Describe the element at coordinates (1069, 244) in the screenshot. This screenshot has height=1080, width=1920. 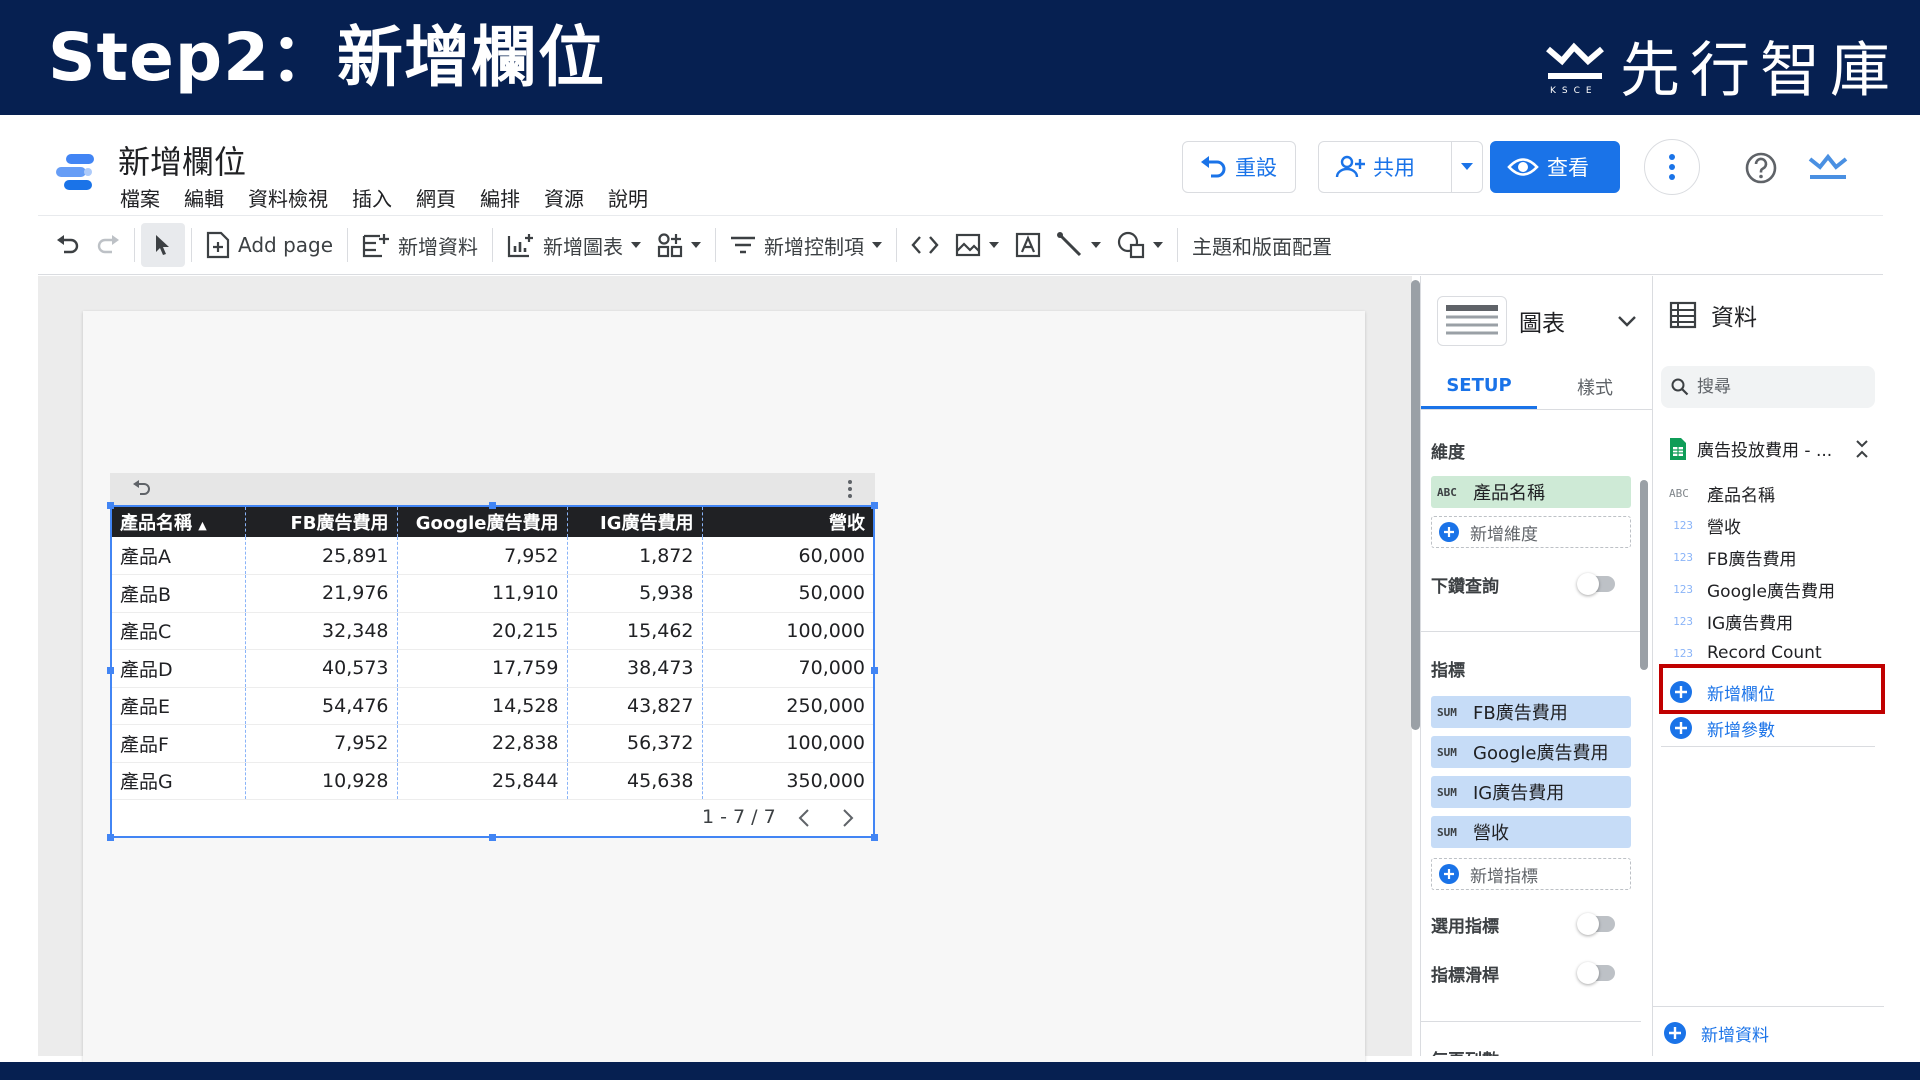
I see `line-icon` at that location.